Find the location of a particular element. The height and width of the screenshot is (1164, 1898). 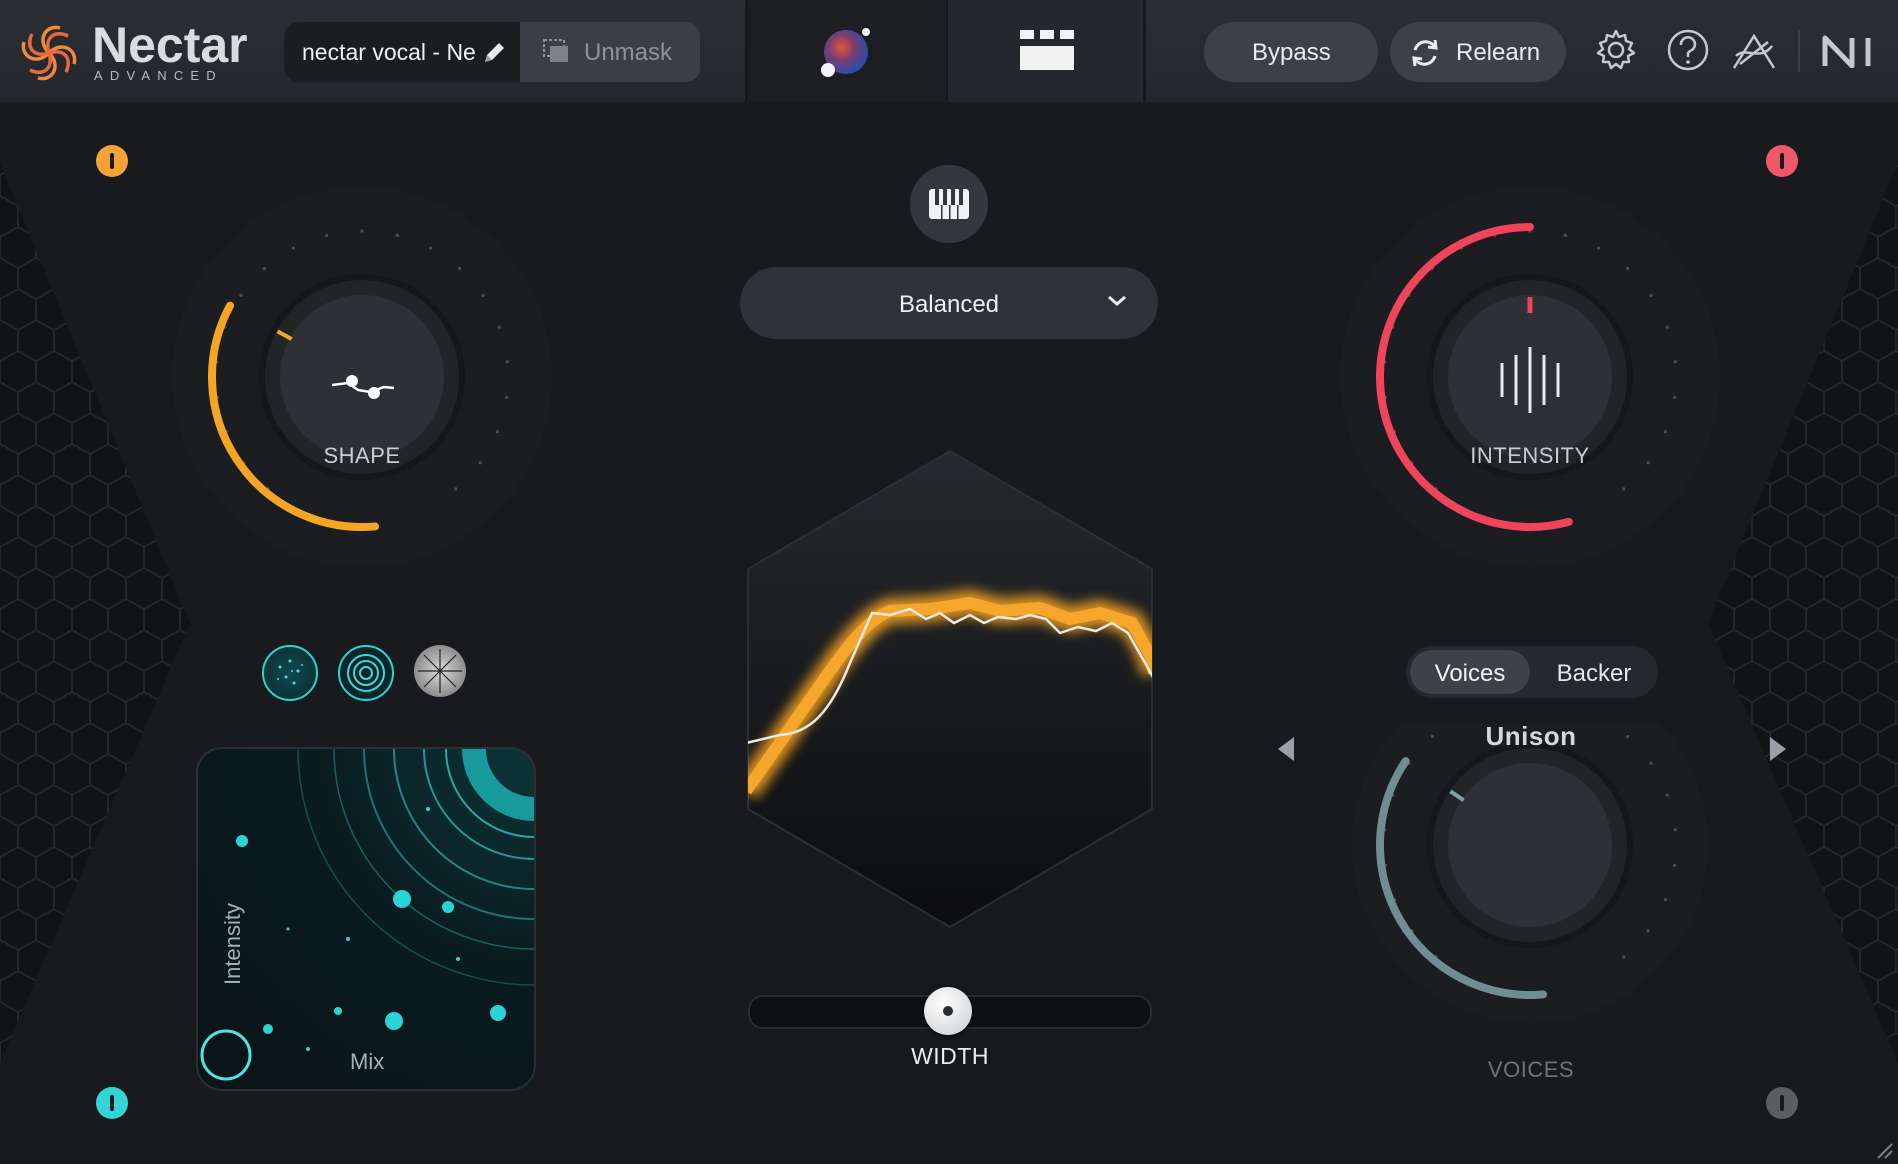

voices-tab: Voices is located at coordinates (1470, 672).